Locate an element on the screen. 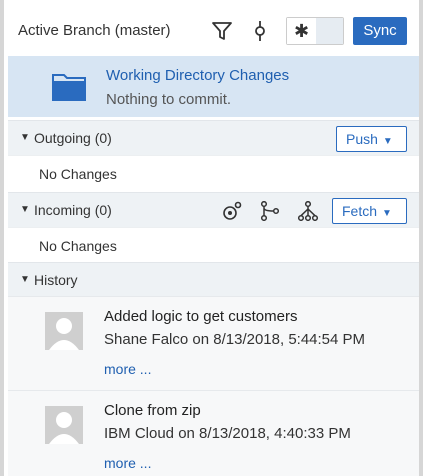  commit-author: Shane Falco is located at coordinates (146, 339).